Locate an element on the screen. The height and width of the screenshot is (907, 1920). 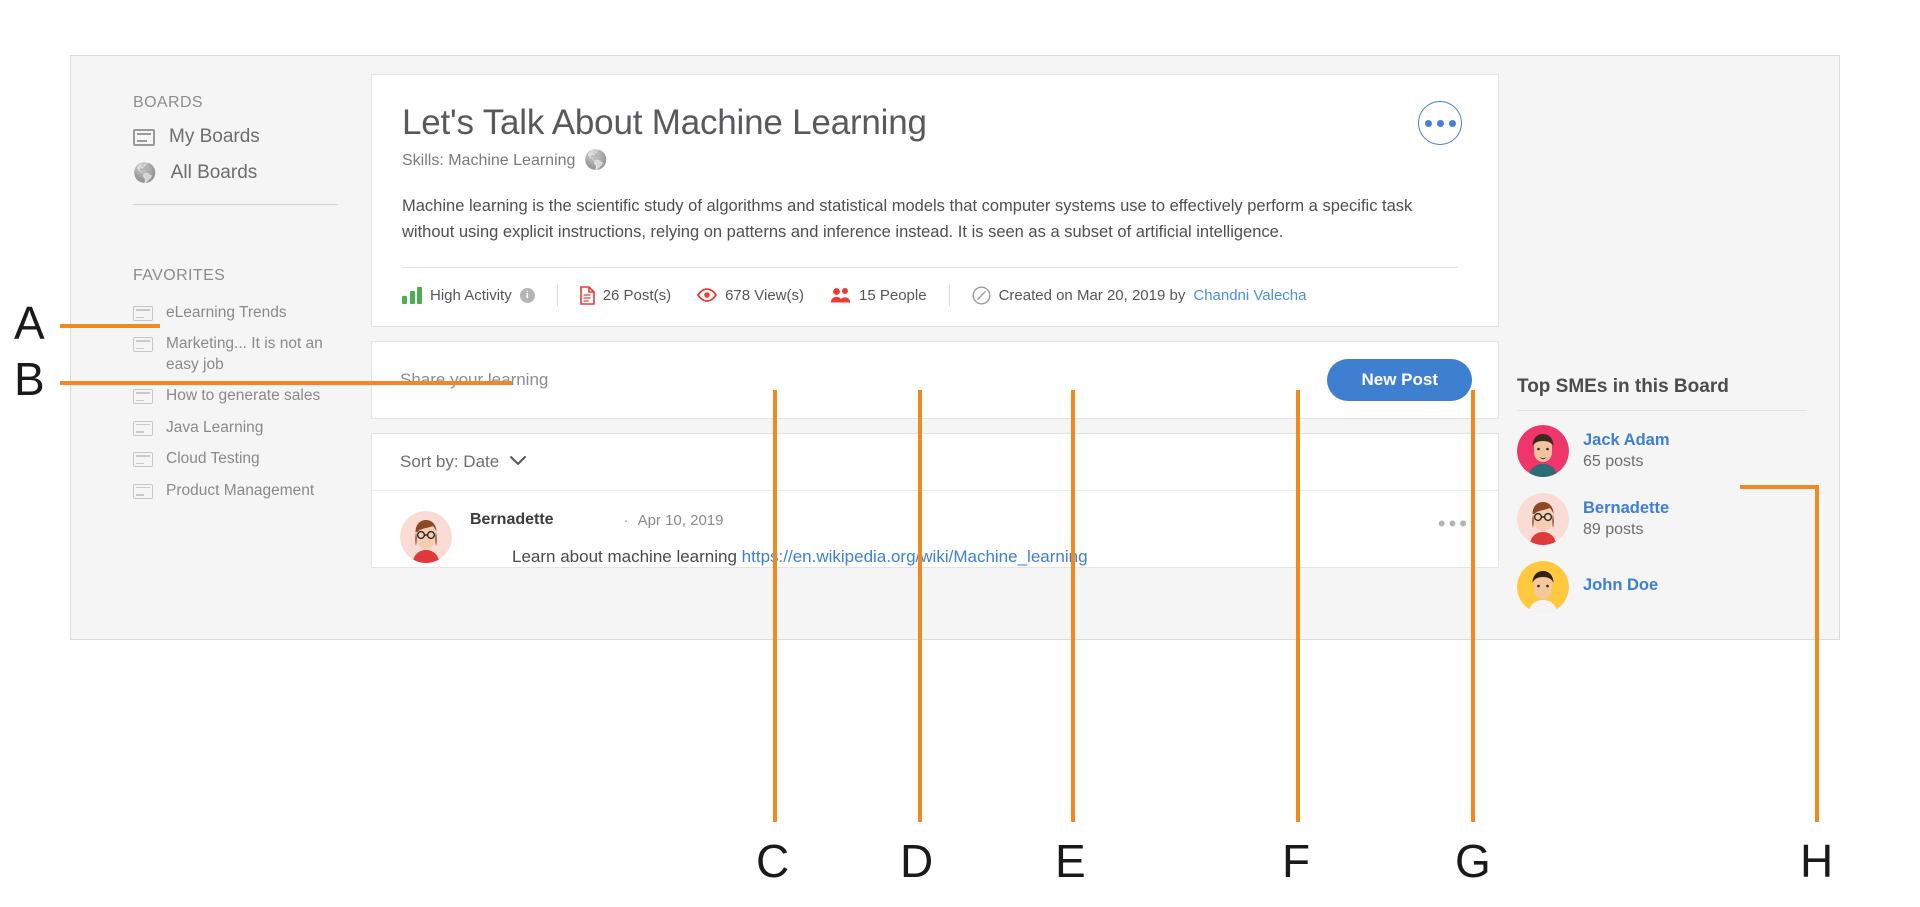
favorite-item-label: Cloud Testing is located at coordinates (213, 459).